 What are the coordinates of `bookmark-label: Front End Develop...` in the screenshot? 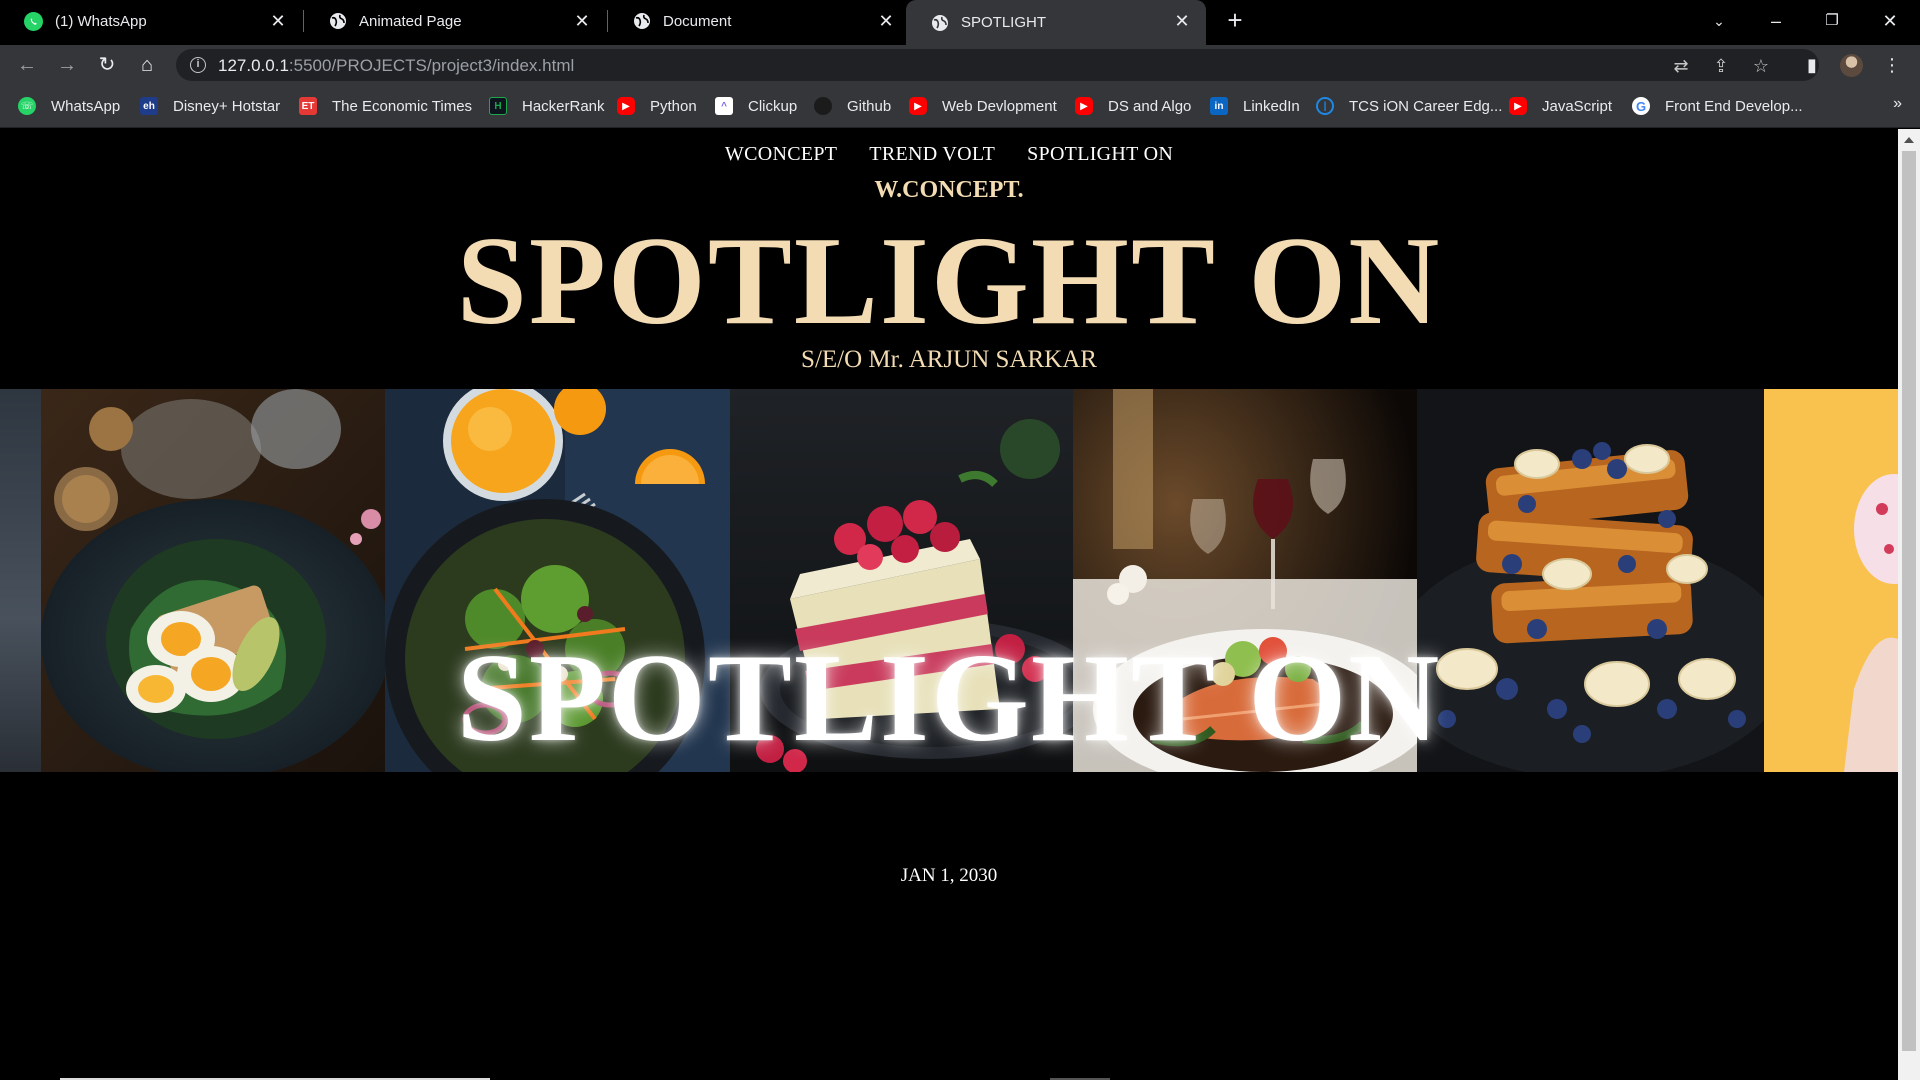 It's located at (1734, 106).